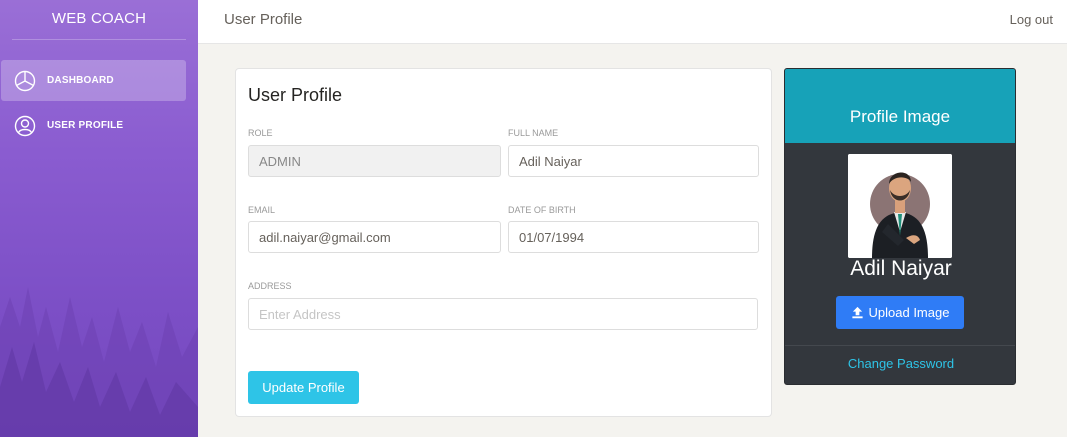 The image size is (1067, 437). I want to click on page-title: User Profile, so click(263, 19).